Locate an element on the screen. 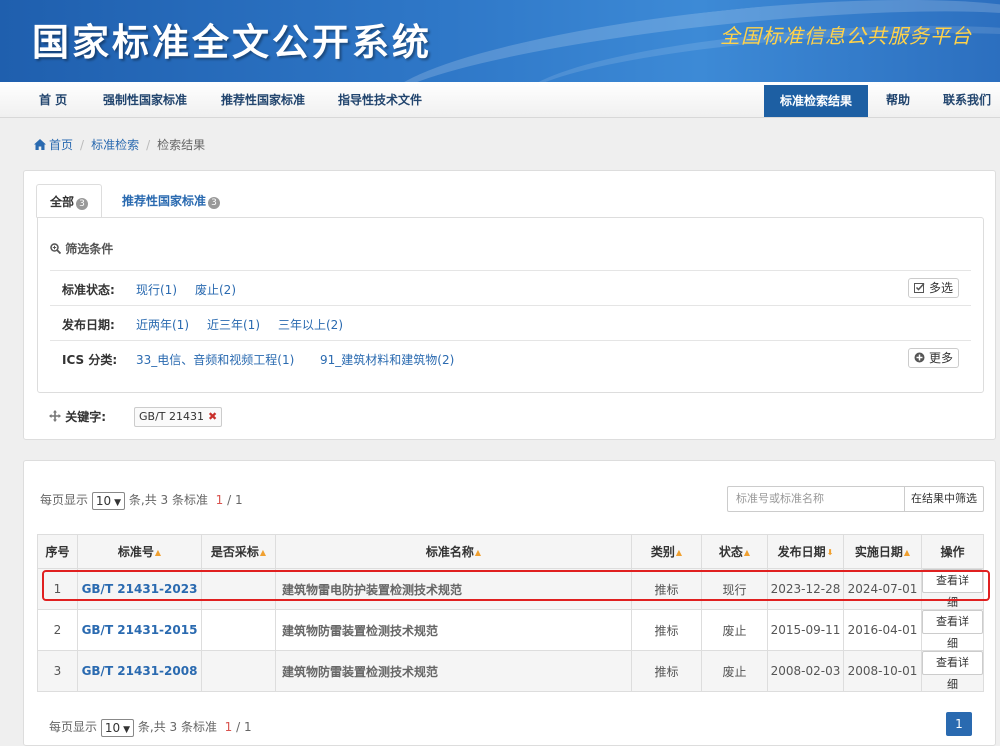 Image resolution: width=1000 pixels, height=746 pixels. filter-option-three-years: 近三年(1) is located at coordinates (233, 324).